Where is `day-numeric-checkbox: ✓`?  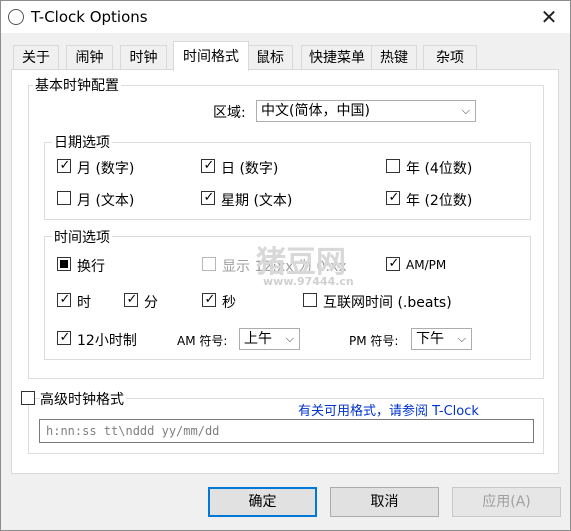
day-numeric-checkbox: ✓ is located at coordinates (208, 165).